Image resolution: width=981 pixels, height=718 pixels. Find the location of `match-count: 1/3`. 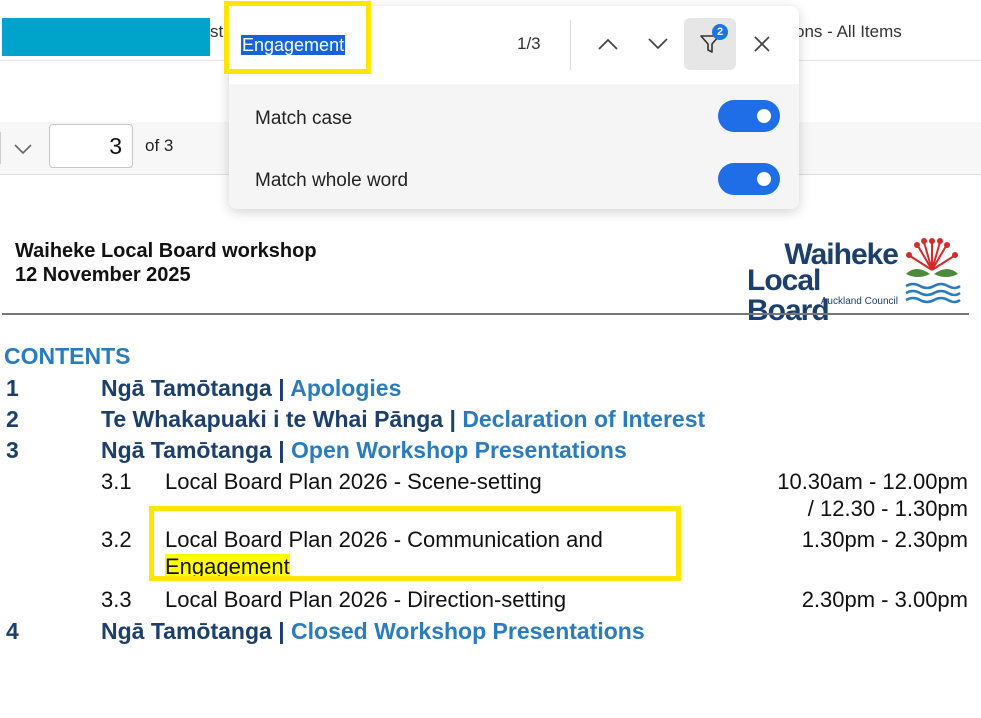

match-count: 1/3 is located at coordinates (529, 43).